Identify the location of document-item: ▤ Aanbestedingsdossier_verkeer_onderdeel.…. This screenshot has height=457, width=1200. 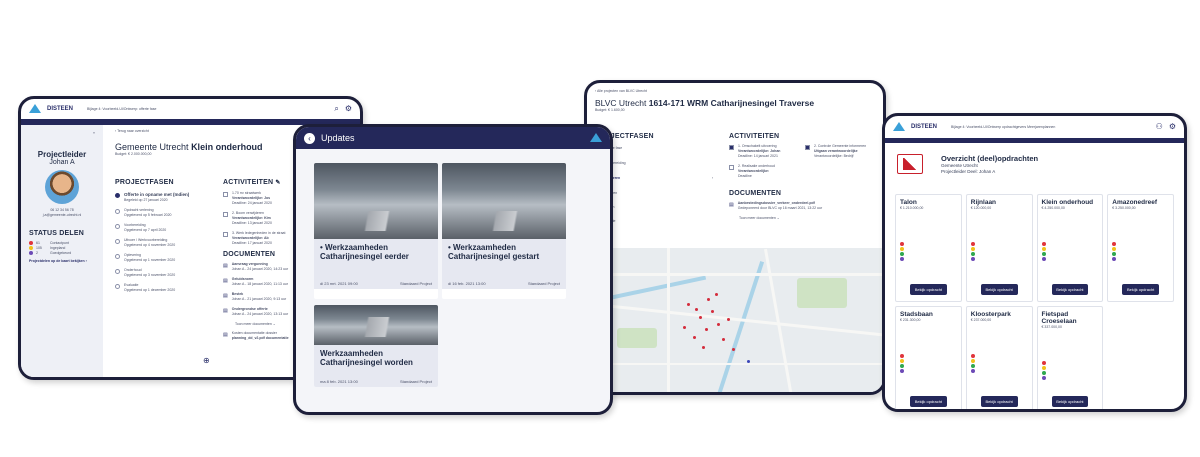
(802, 206).